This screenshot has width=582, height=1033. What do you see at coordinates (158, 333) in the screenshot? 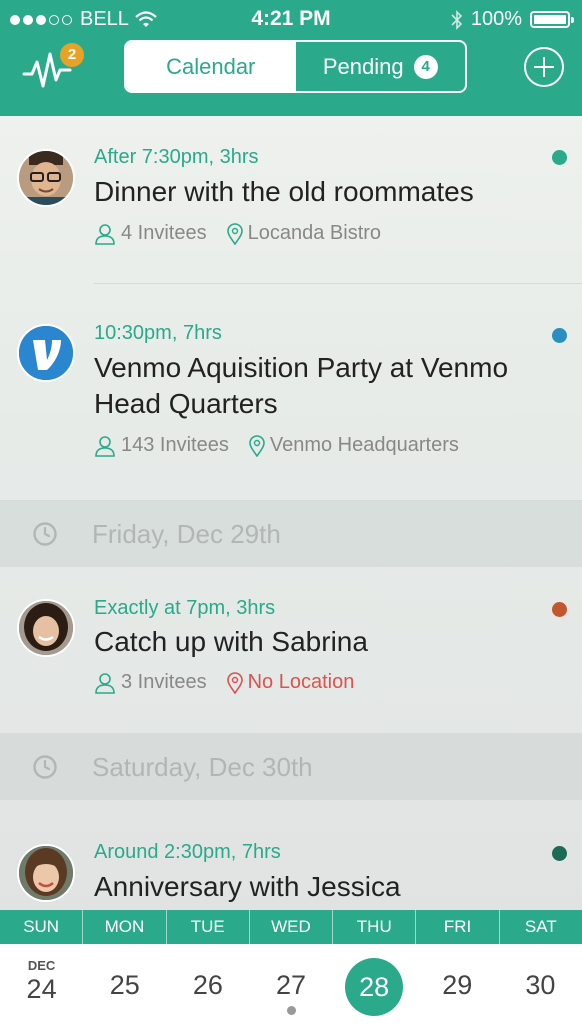
I see `event-time: 10:30pm, 7hrs` at bounding box center [158, 333].